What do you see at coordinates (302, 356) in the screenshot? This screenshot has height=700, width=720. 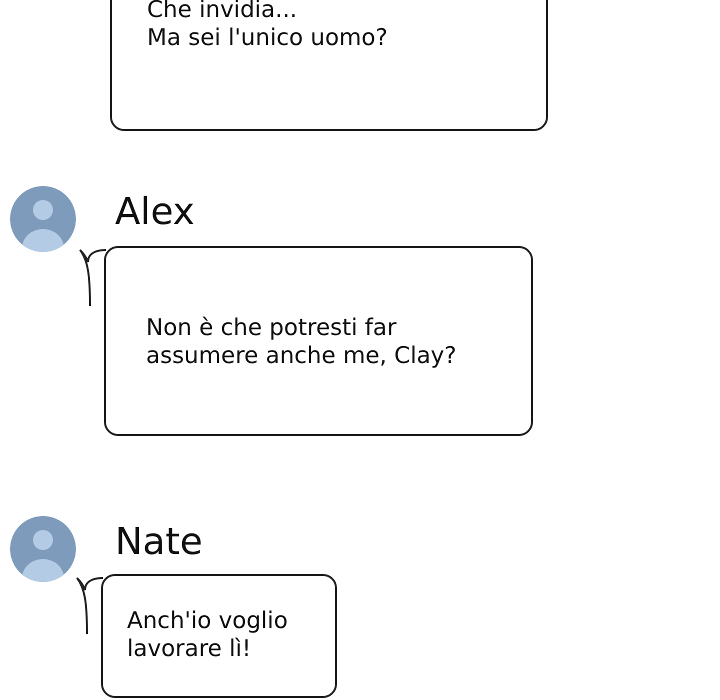 I see `message-text: assumere anche me, Clay?` at bounding box center [302, 356].